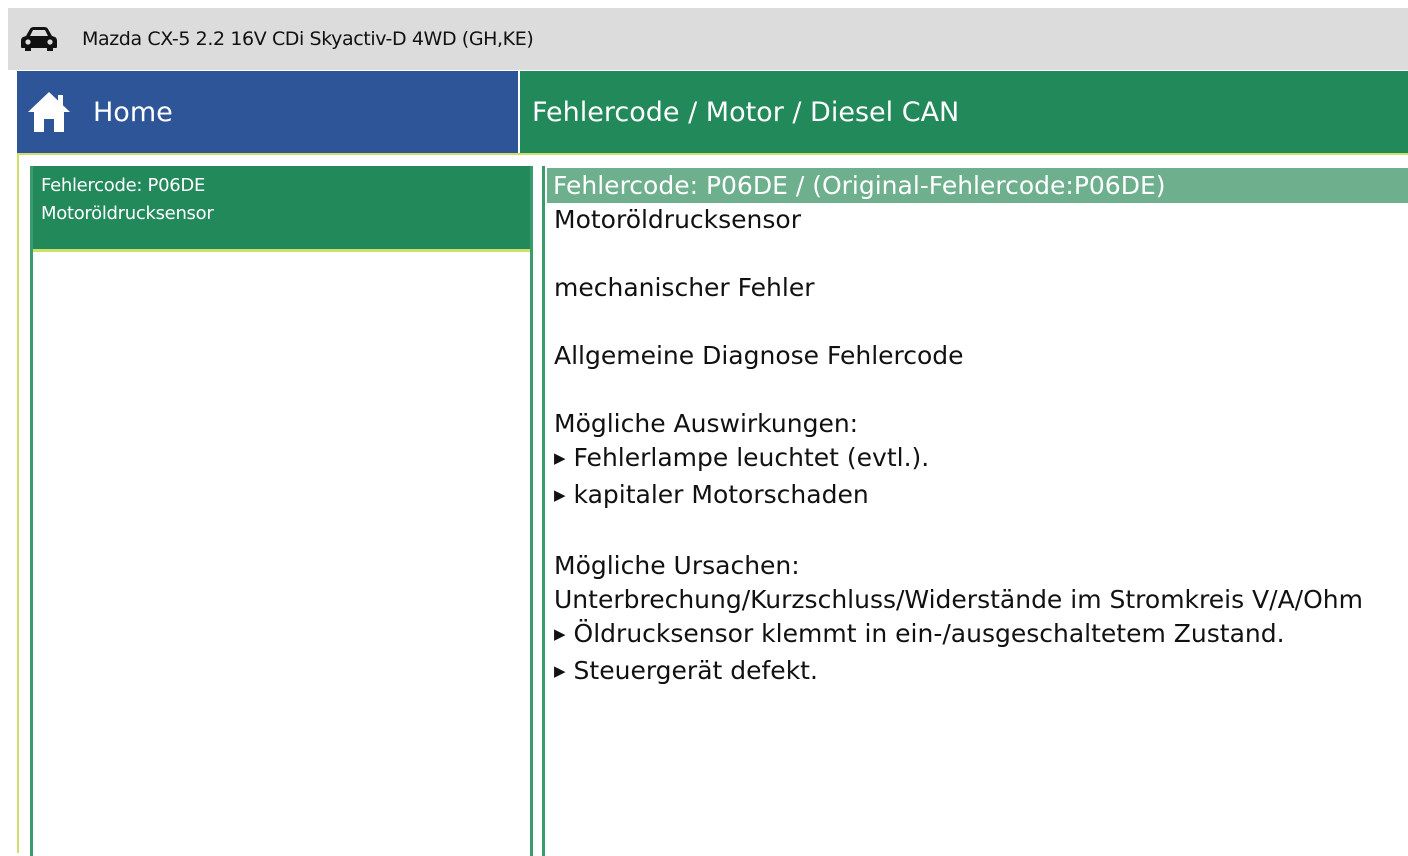  I want to click on navigation-bar: Home Fehlercode / Motor / Diesel CAN, so click(712, 112).